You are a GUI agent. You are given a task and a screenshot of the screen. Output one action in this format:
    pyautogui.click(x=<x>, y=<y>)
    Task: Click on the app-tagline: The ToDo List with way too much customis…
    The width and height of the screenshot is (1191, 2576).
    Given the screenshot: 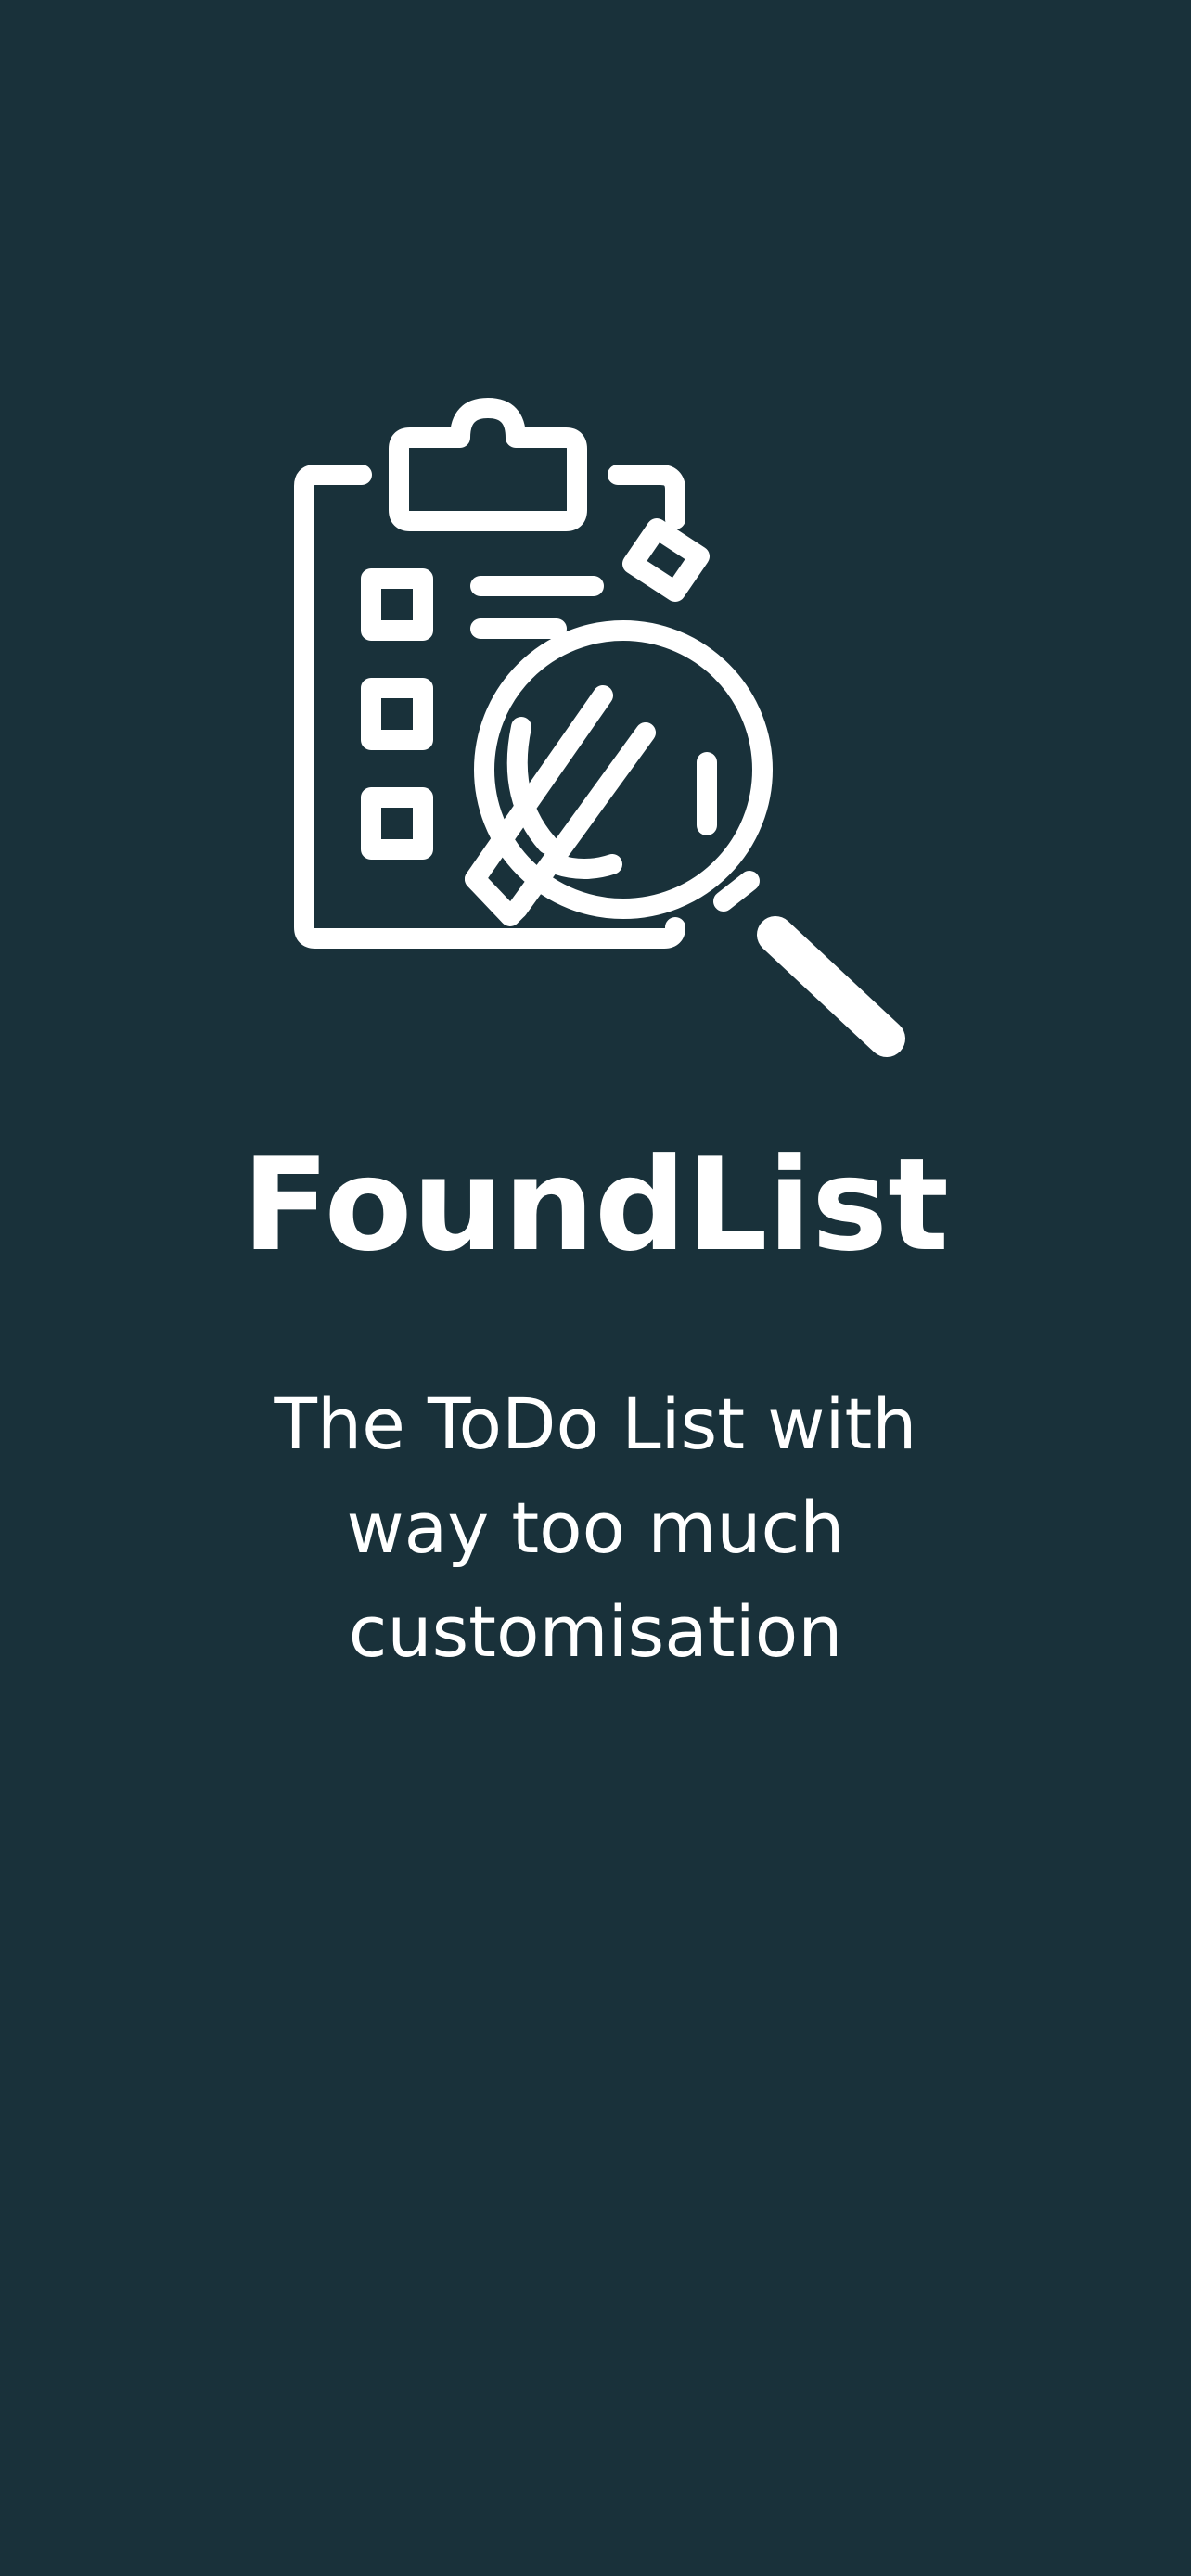 What is the action you would take?
    pyautogui.click(x=595, y=1528)
    